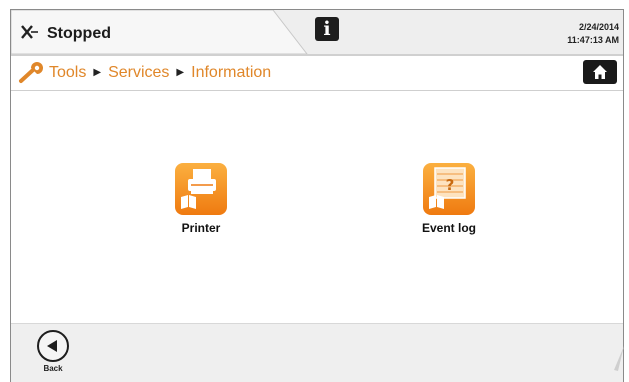 This screenshot has height=382, width=629. I want to click on machine-status-text: Stopped, so click(79, 33).